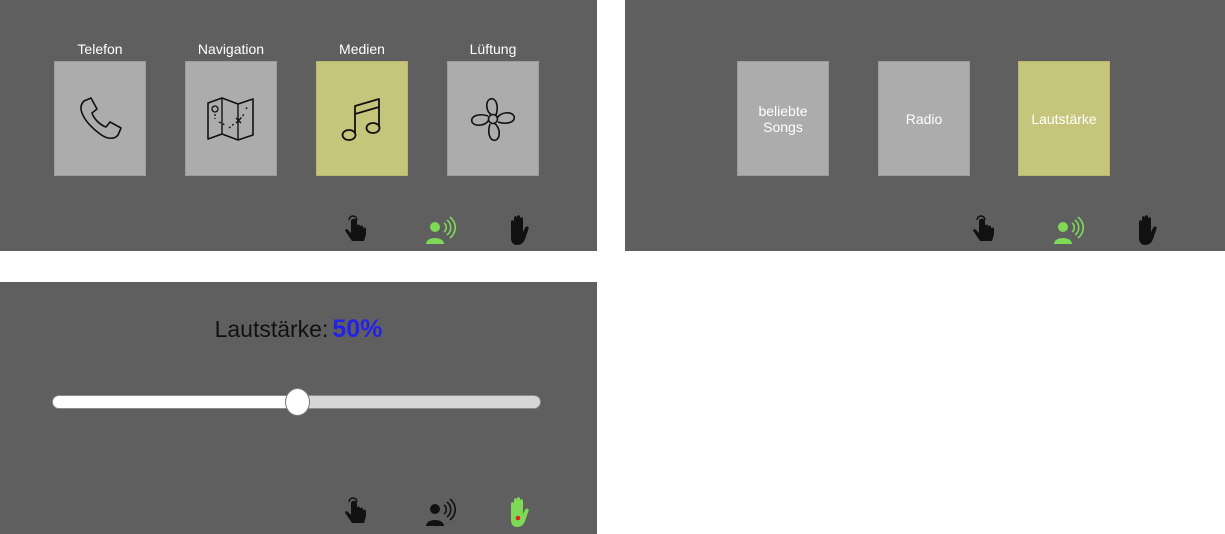  I want to click on map-icon, so click(230, 118).